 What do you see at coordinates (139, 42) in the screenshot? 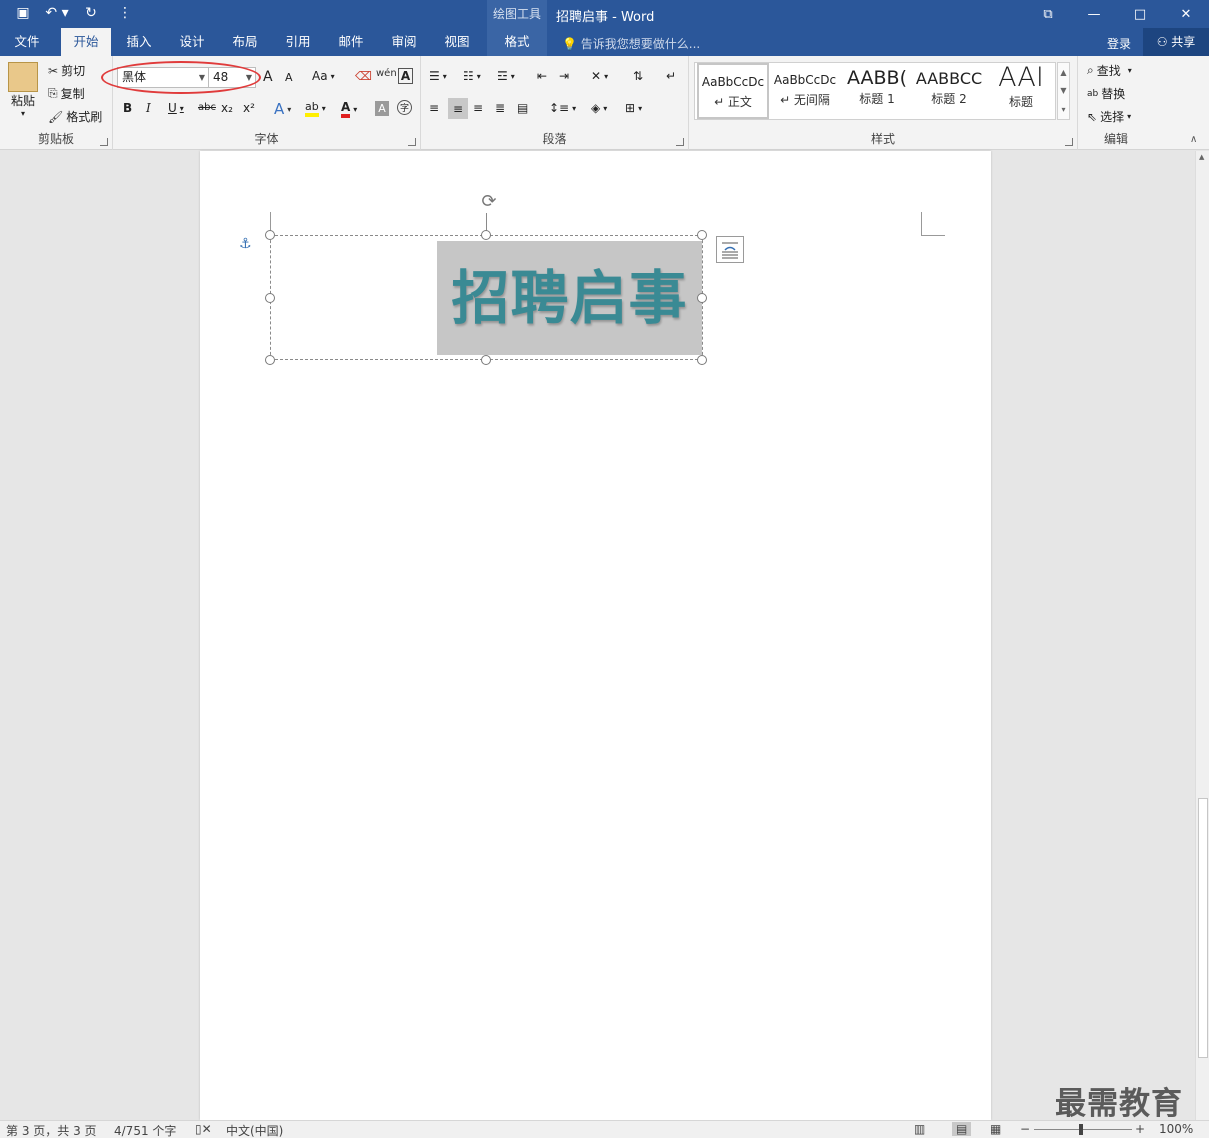
I see `tab-insert: 插入` at bounding box center [139, 42].